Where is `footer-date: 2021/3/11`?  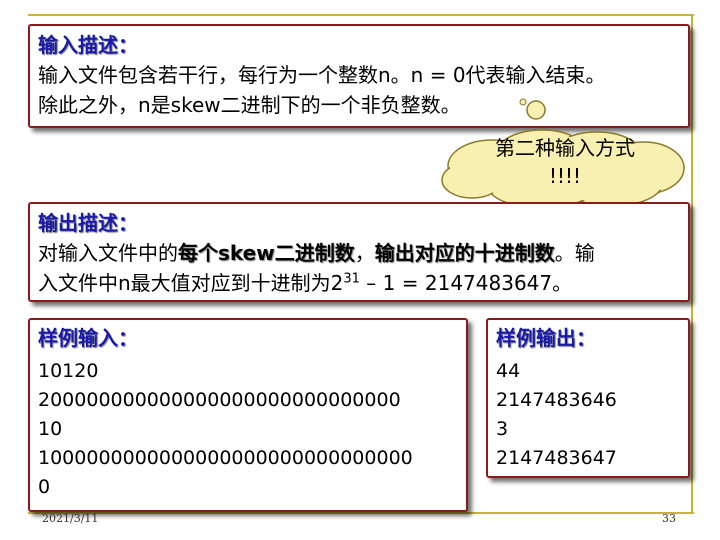 footer-date: 2021/3/11 is located at coordinates (70, 518).